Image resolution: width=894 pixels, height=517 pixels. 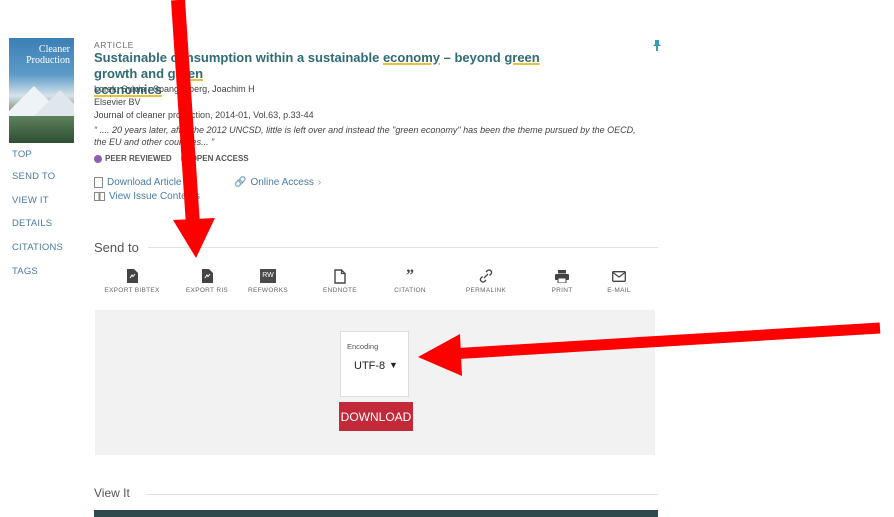 I want to click on encoding-label: Encoding, so click(x=363, y=346).